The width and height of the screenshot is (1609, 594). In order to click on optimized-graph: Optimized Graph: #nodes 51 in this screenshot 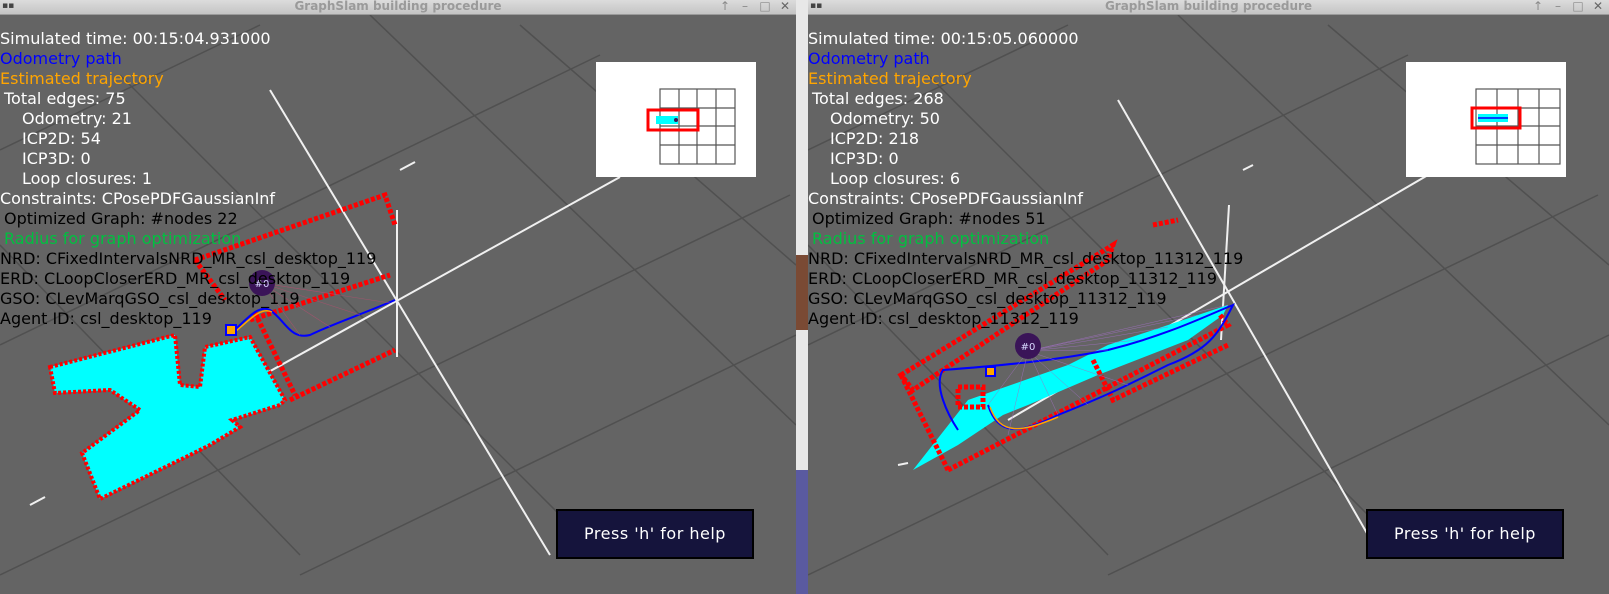, I will do `click(929, 218)`.